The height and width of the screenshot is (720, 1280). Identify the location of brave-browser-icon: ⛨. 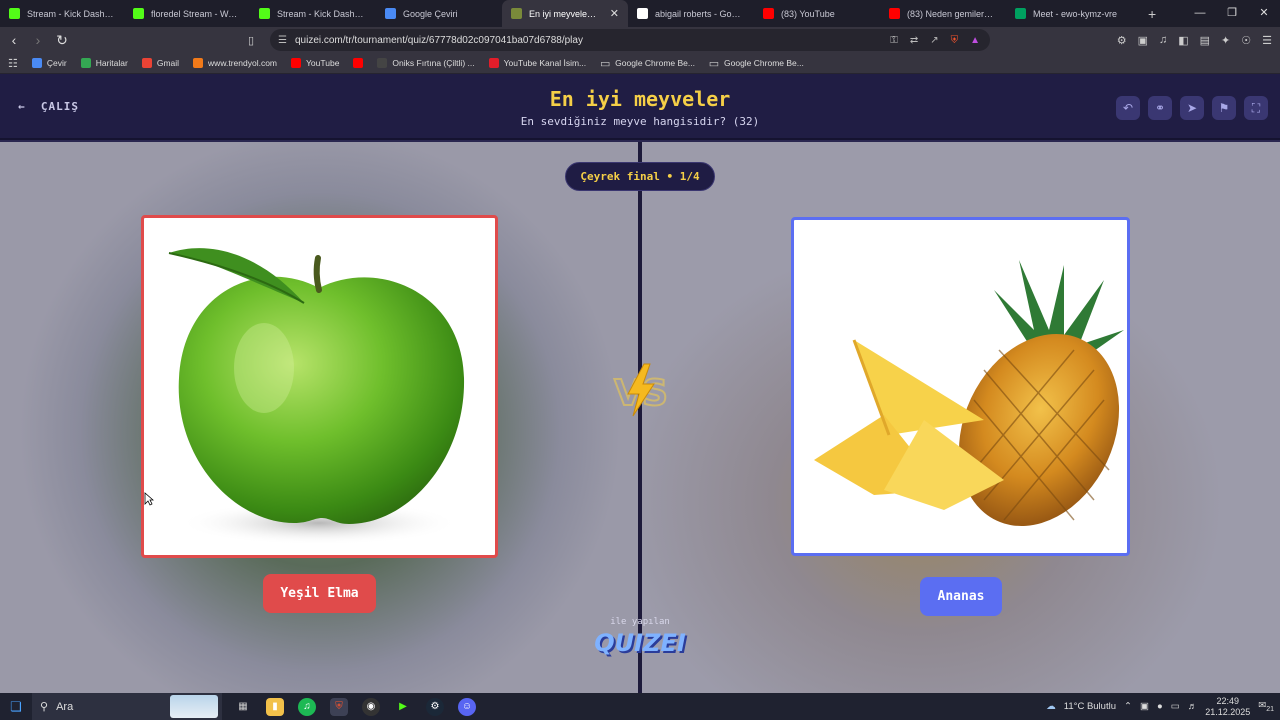
(339, 706).